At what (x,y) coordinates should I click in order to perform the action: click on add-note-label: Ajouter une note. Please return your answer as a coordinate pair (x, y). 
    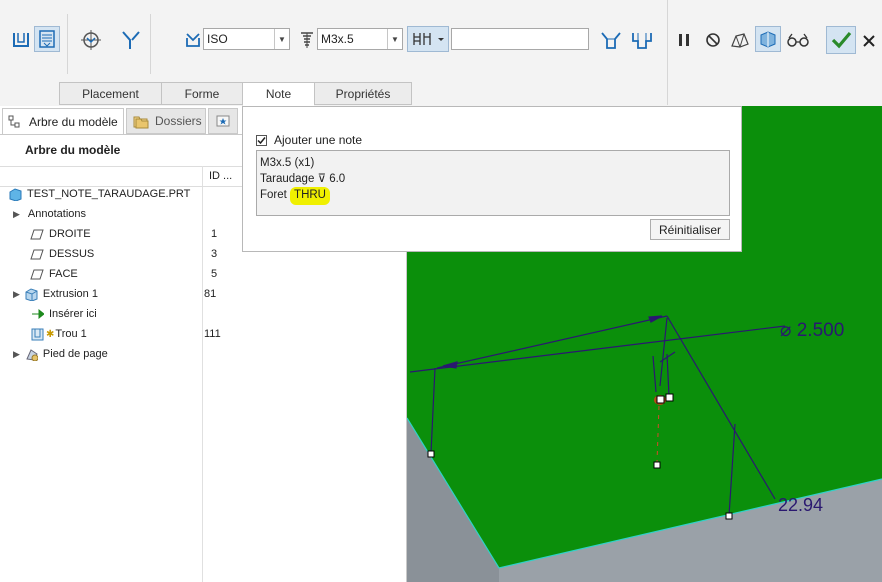
    Looking at the image, I should click on (318, 140).